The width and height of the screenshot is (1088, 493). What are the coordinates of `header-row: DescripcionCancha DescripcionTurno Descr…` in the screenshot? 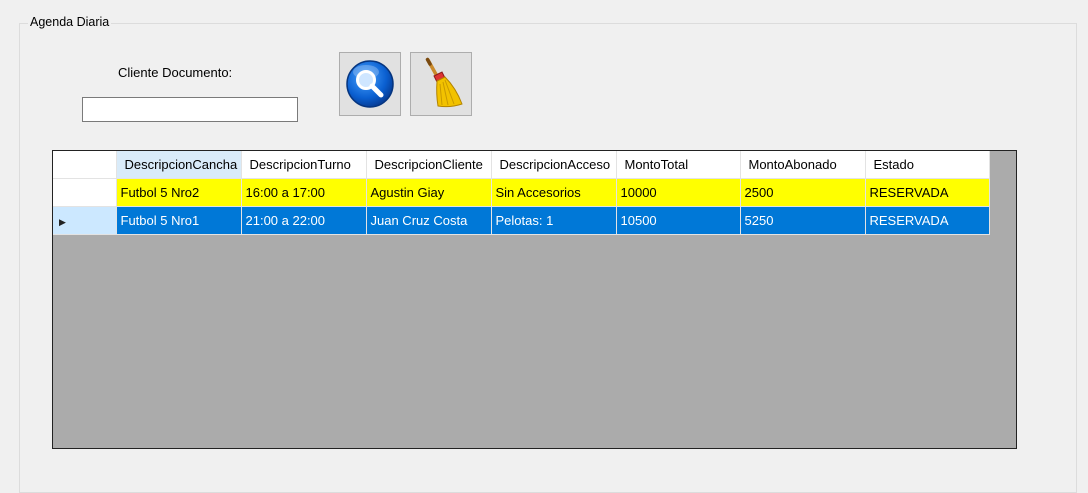 It's located at (521, 165).